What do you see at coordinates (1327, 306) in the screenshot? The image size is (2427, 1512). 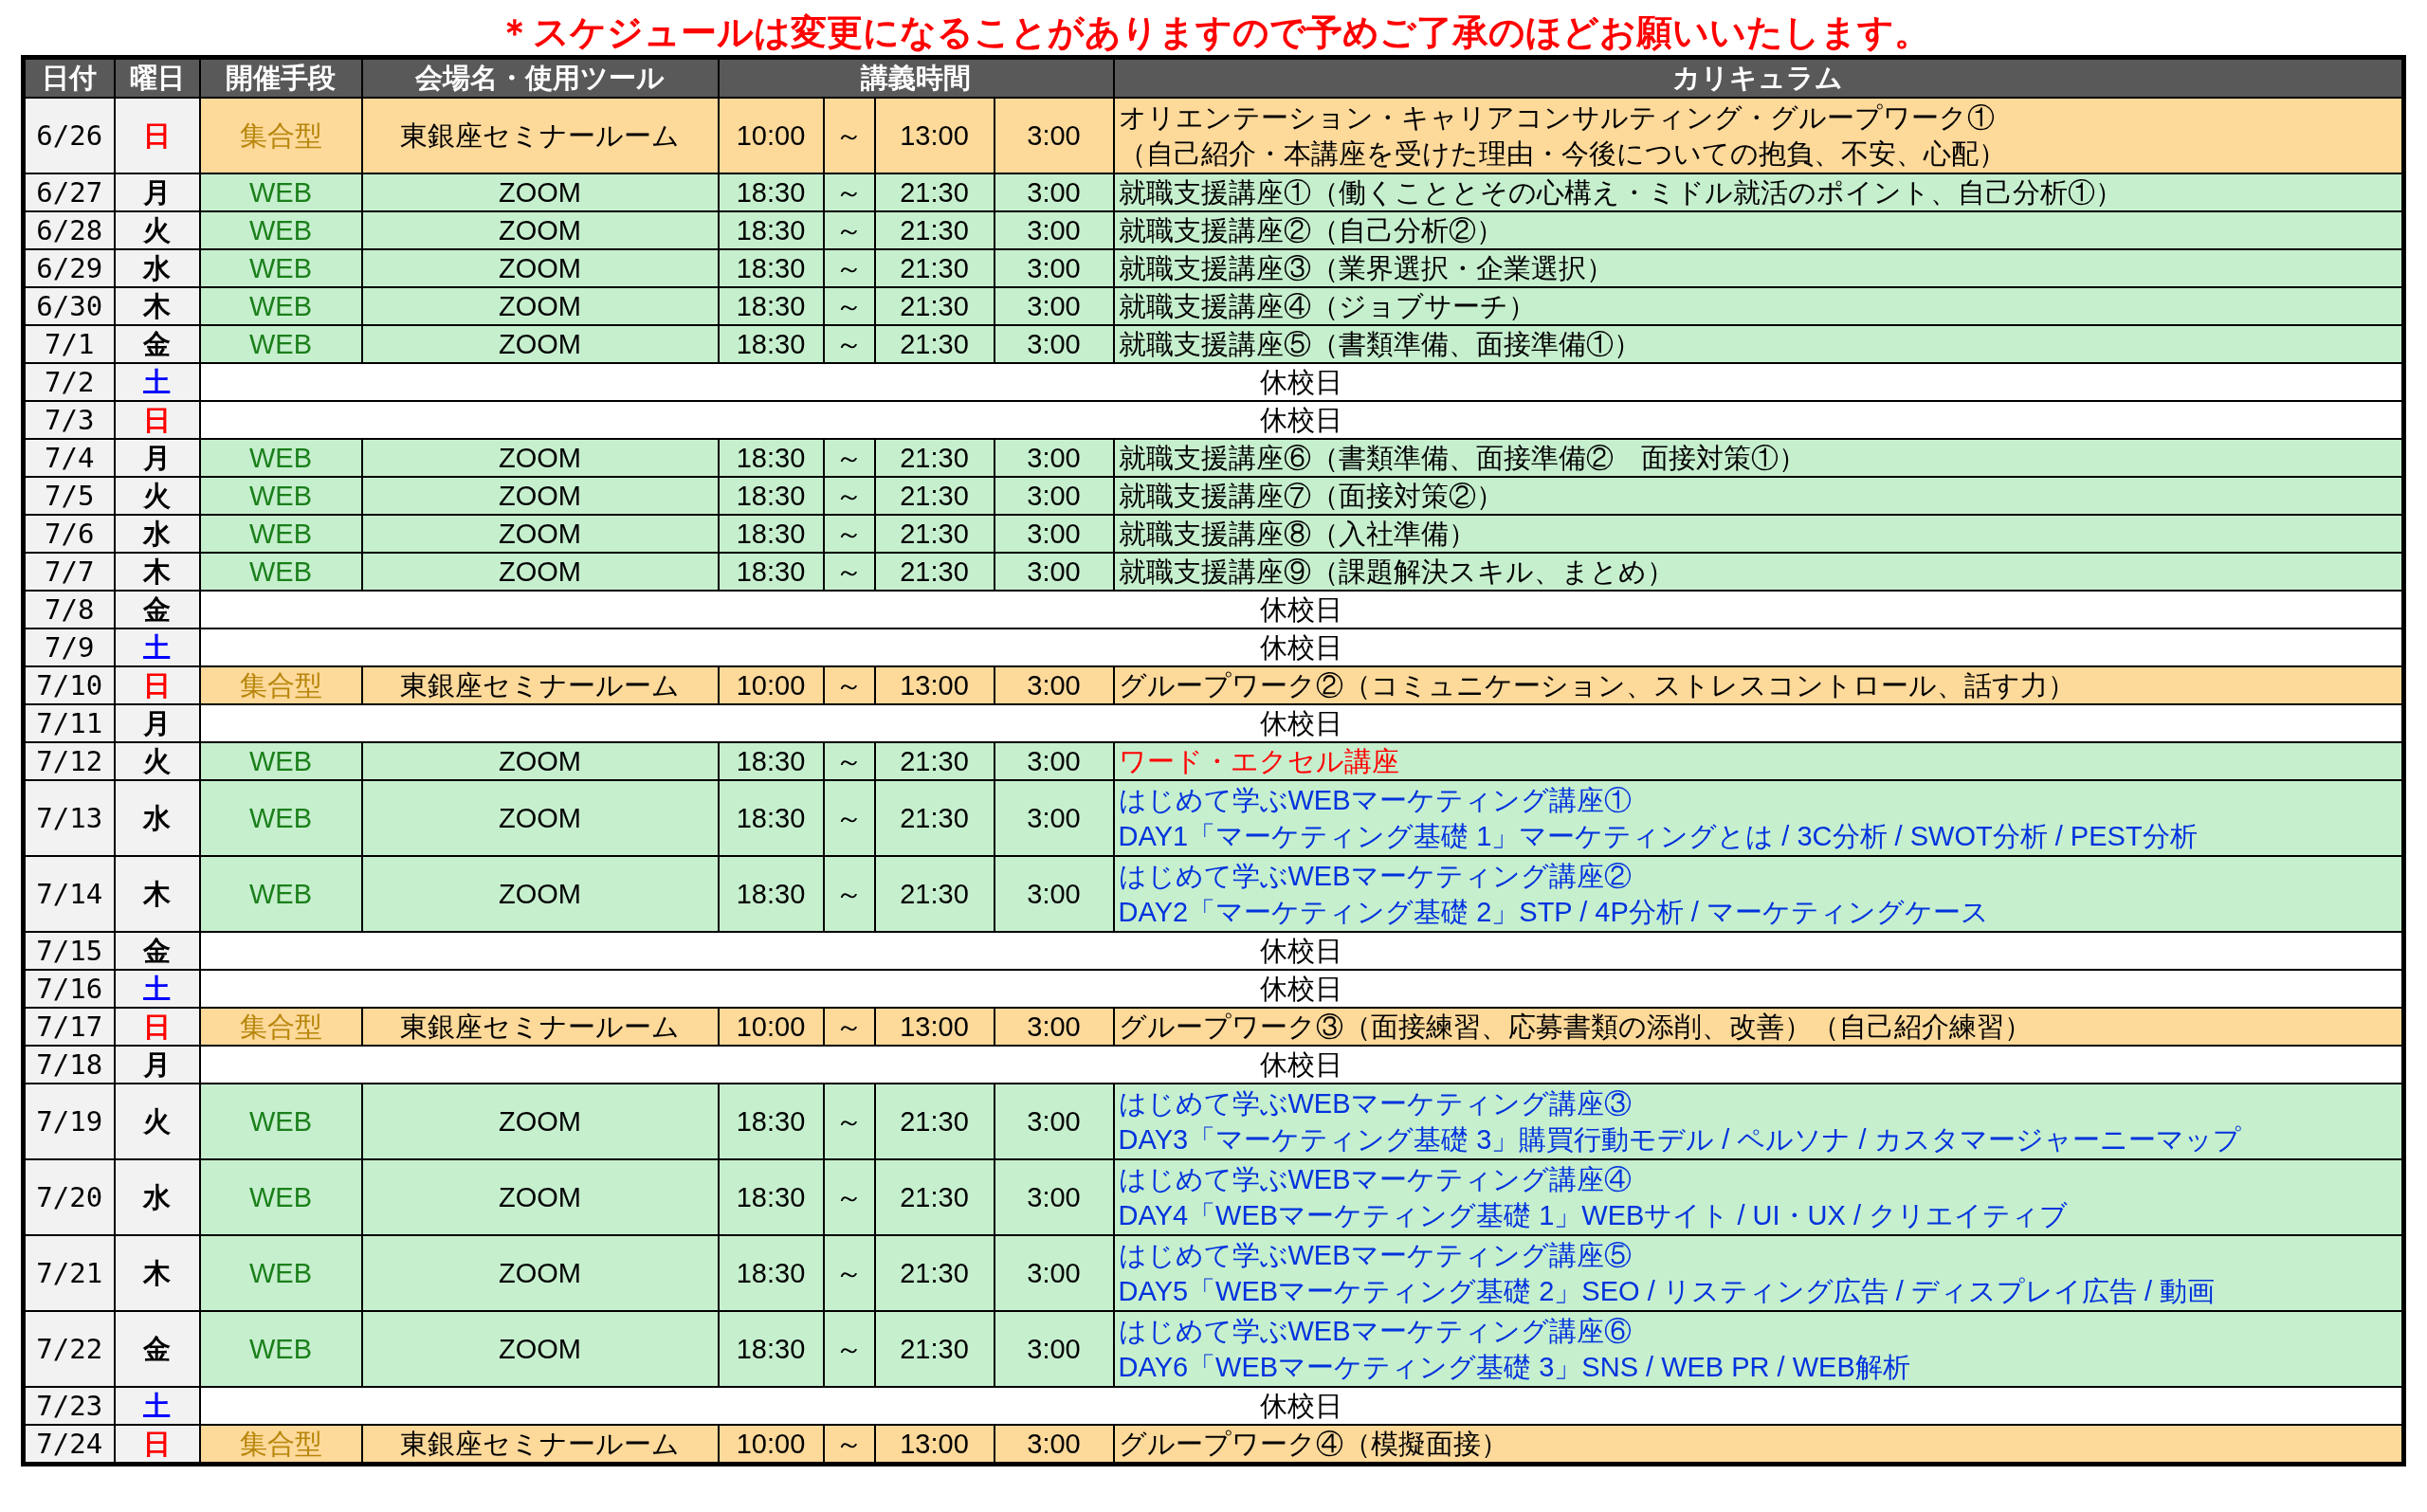 I see `curriculum-line: 就職支援講座④（ジョブサーチ）` at bounding box center [1327, 306].